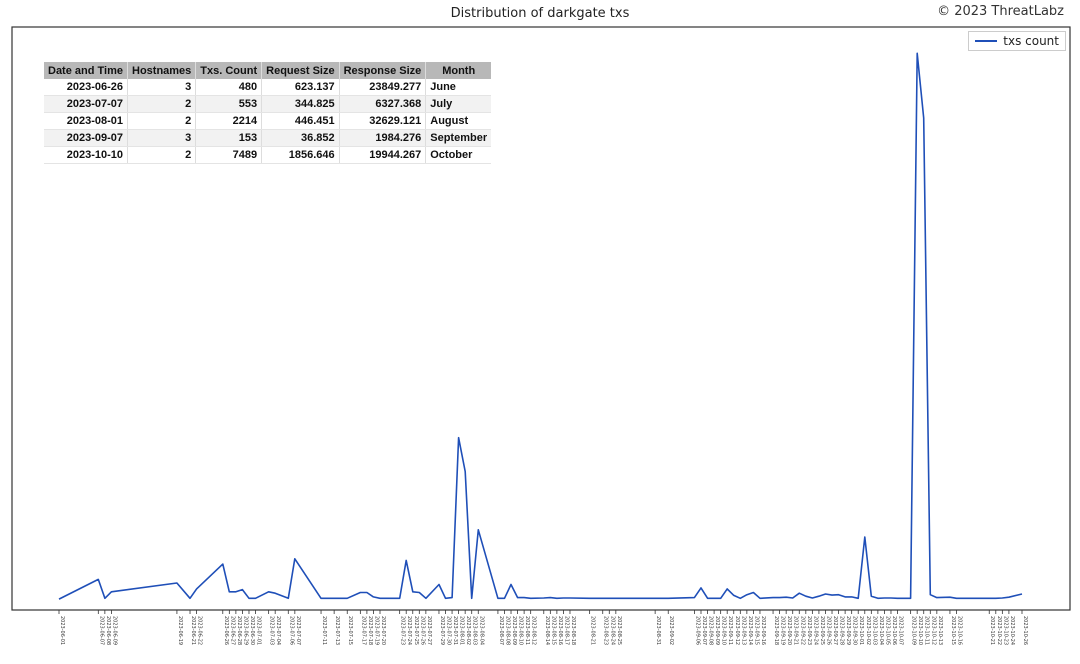 The image size is (1080, 664). What do you see at coordinates (743, 630) in the screenshot?
I see `x-tick-label: 2023-09-13` at bounding box center [743, 630].